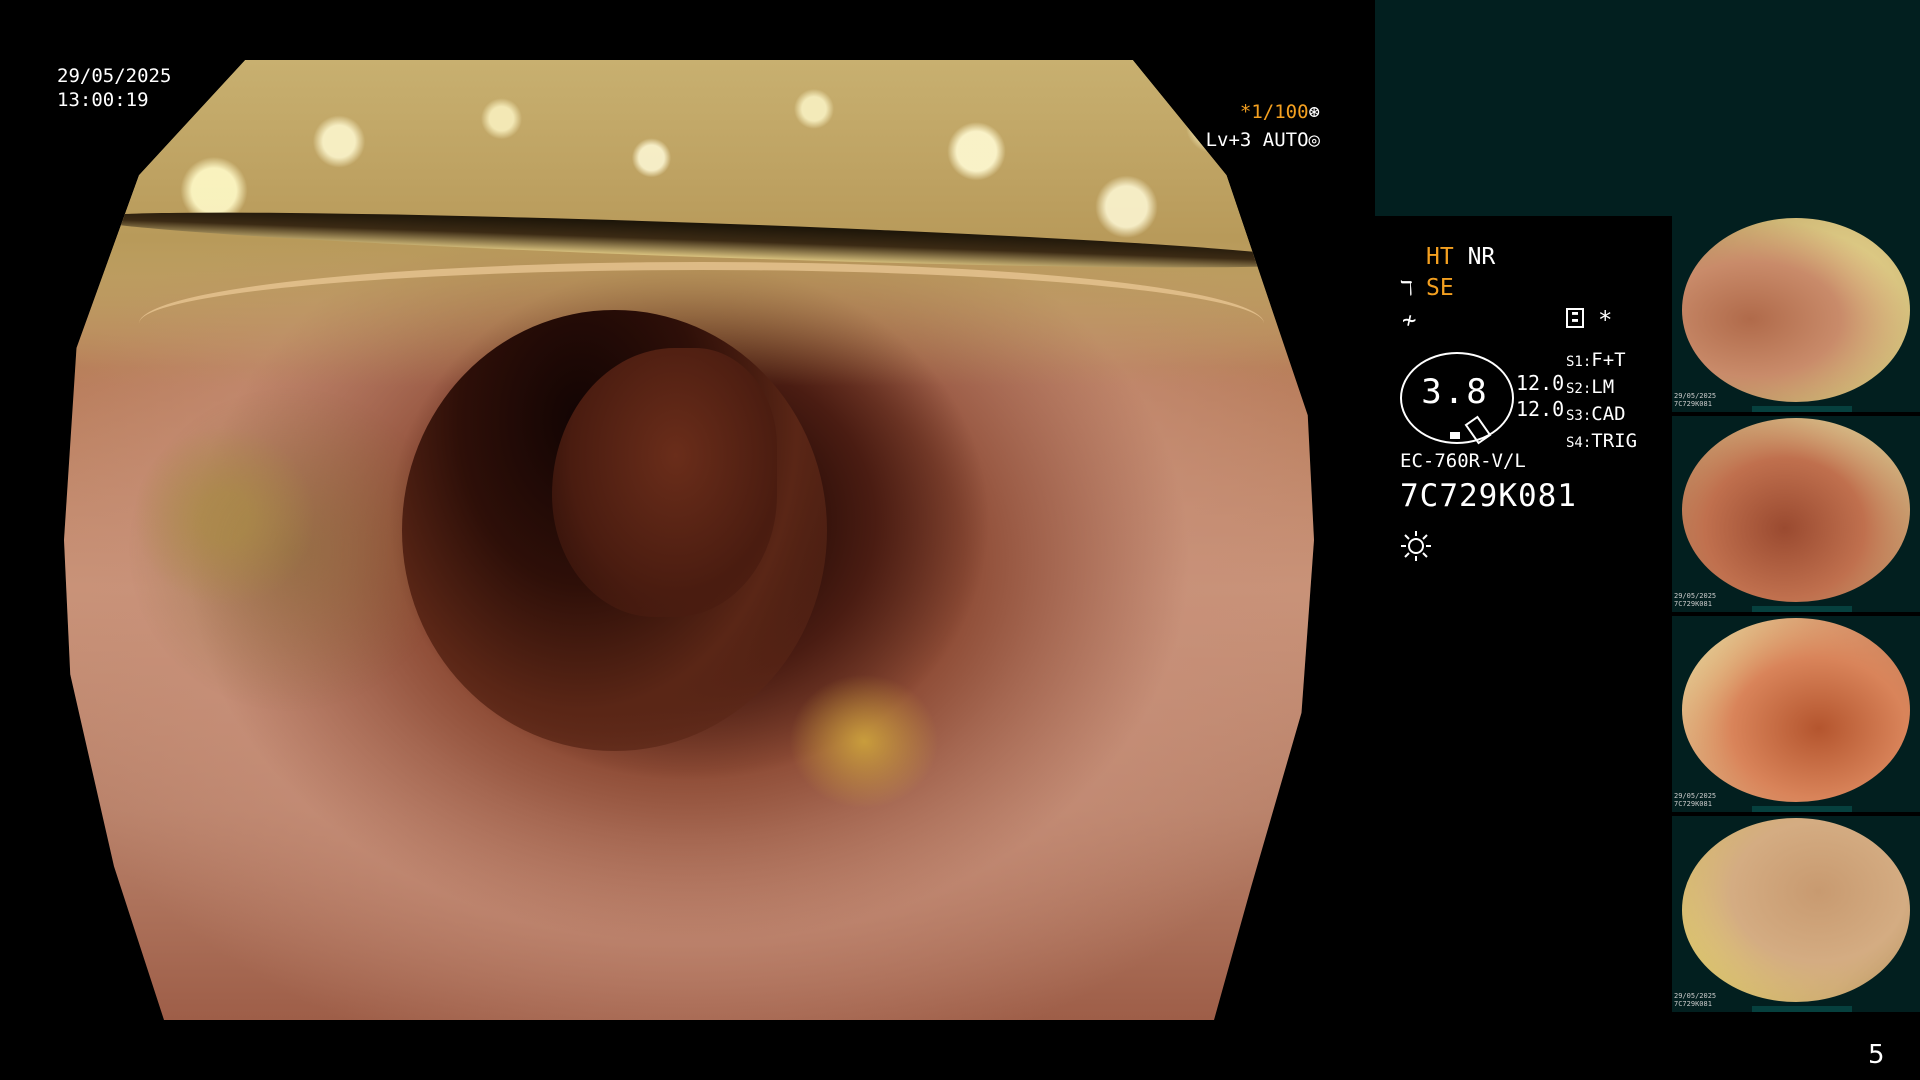  I want to click on level-label: Lv+3 AUTO, so click(1257, 140).